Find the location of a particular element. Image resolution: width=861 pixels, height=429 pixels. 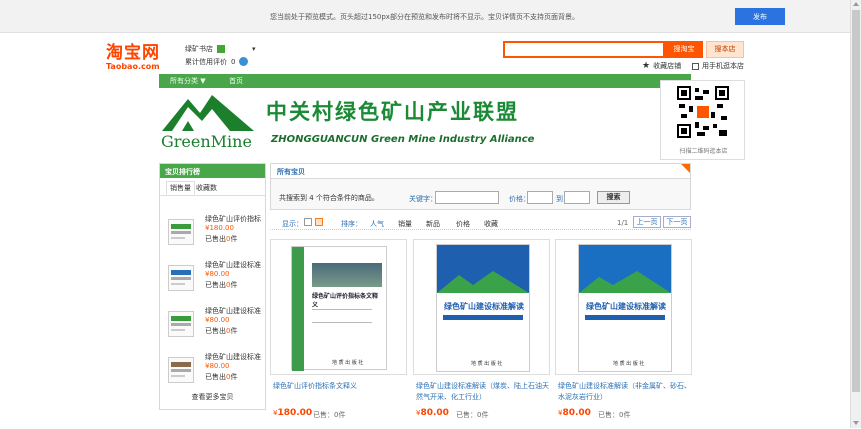

scroll-up-icon is located at coordinates (856, 4).